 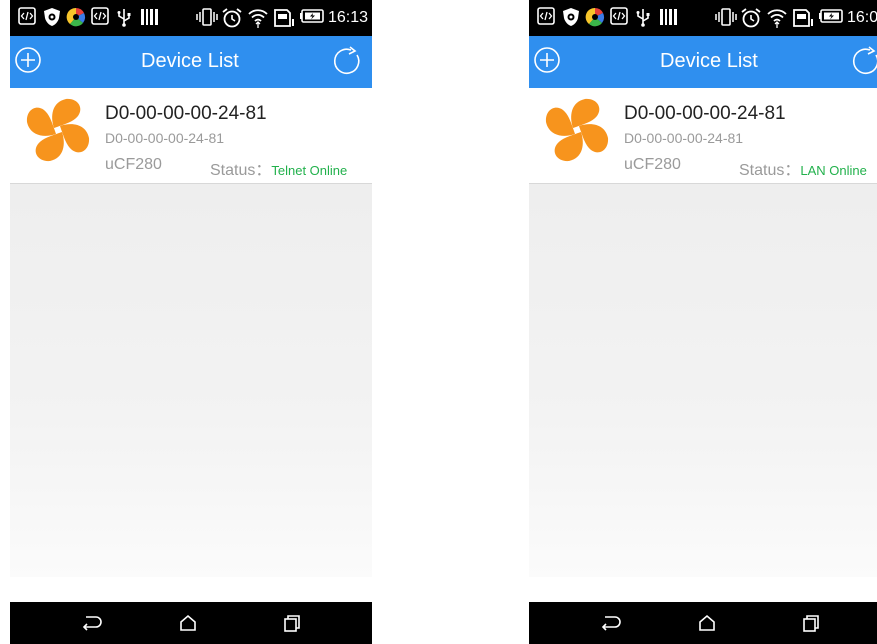 What do you see at coordinates (862, 17) in the screenshot?
I see `status-time: 16:0` at bounding box center [862, 17].